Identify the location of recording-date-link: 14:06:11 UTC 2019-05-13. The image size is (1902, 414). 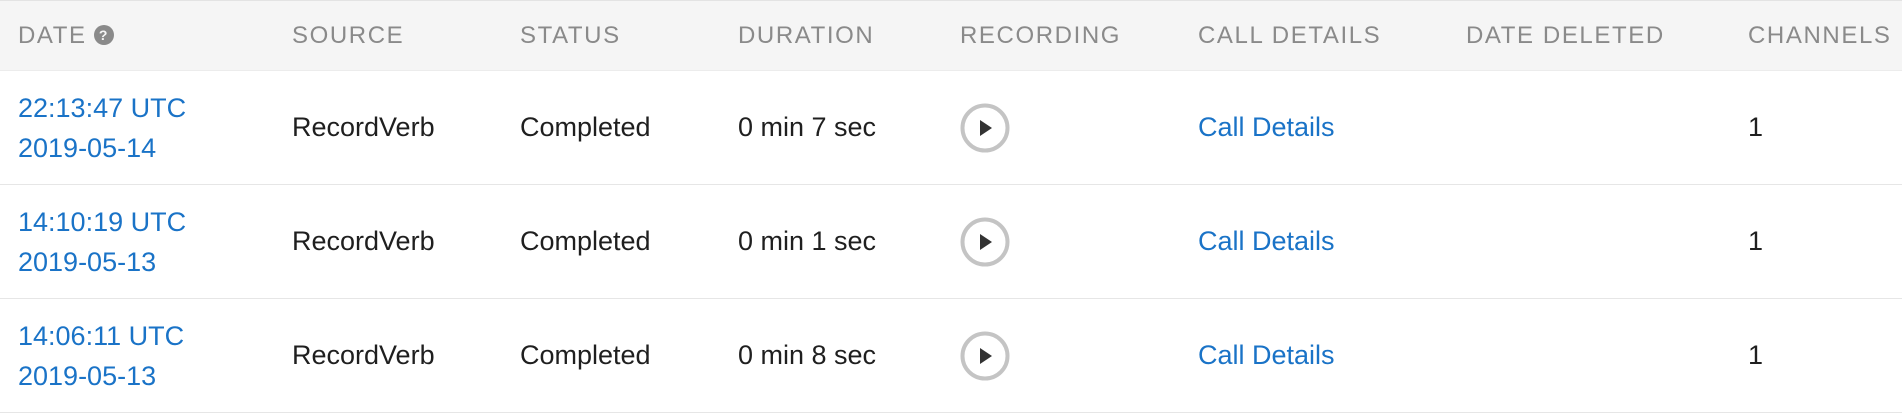
(101, 356).